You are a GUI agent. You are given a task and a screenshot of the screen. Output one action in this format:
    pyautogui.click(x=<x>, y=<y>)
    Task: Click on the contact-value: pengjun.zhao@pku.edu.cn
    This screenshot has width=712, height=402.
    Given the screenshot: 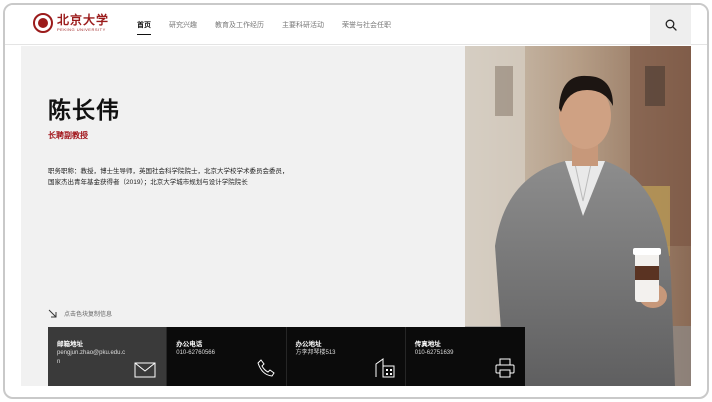 What is the action you would take?
    pyautogui.click(x=91, y=357)
    